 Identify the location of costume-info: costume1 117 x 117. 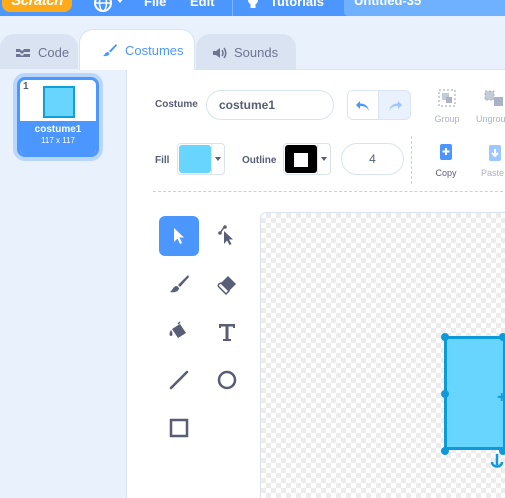
(58, 137).